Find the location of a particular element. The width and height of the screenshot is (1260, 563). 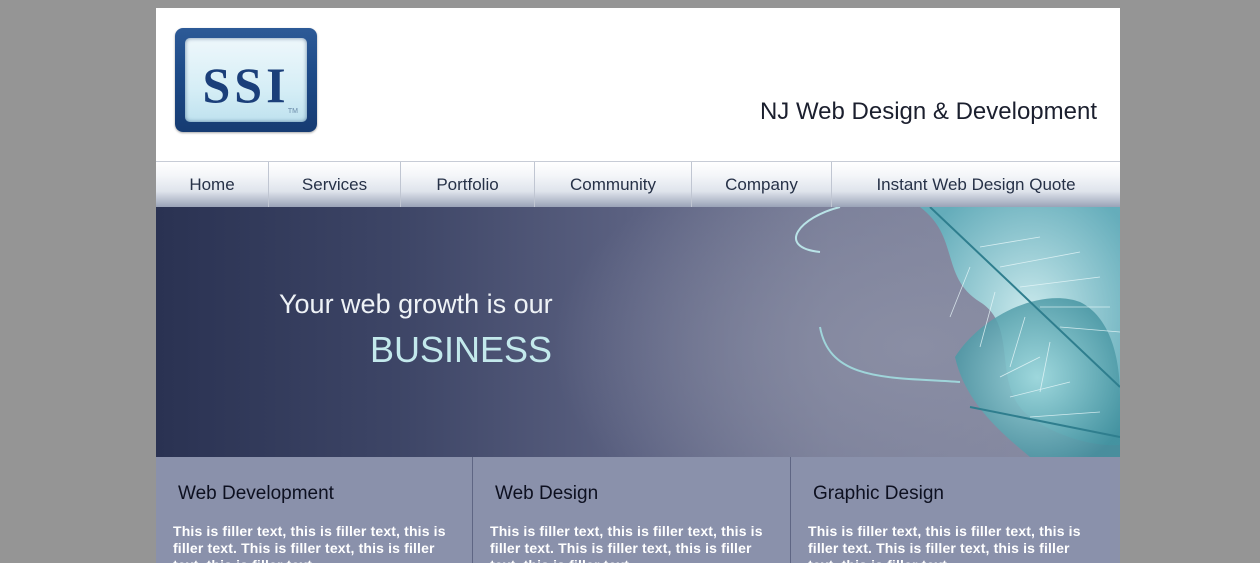

nav-item-home: Home is located at coordinates (212, 184).